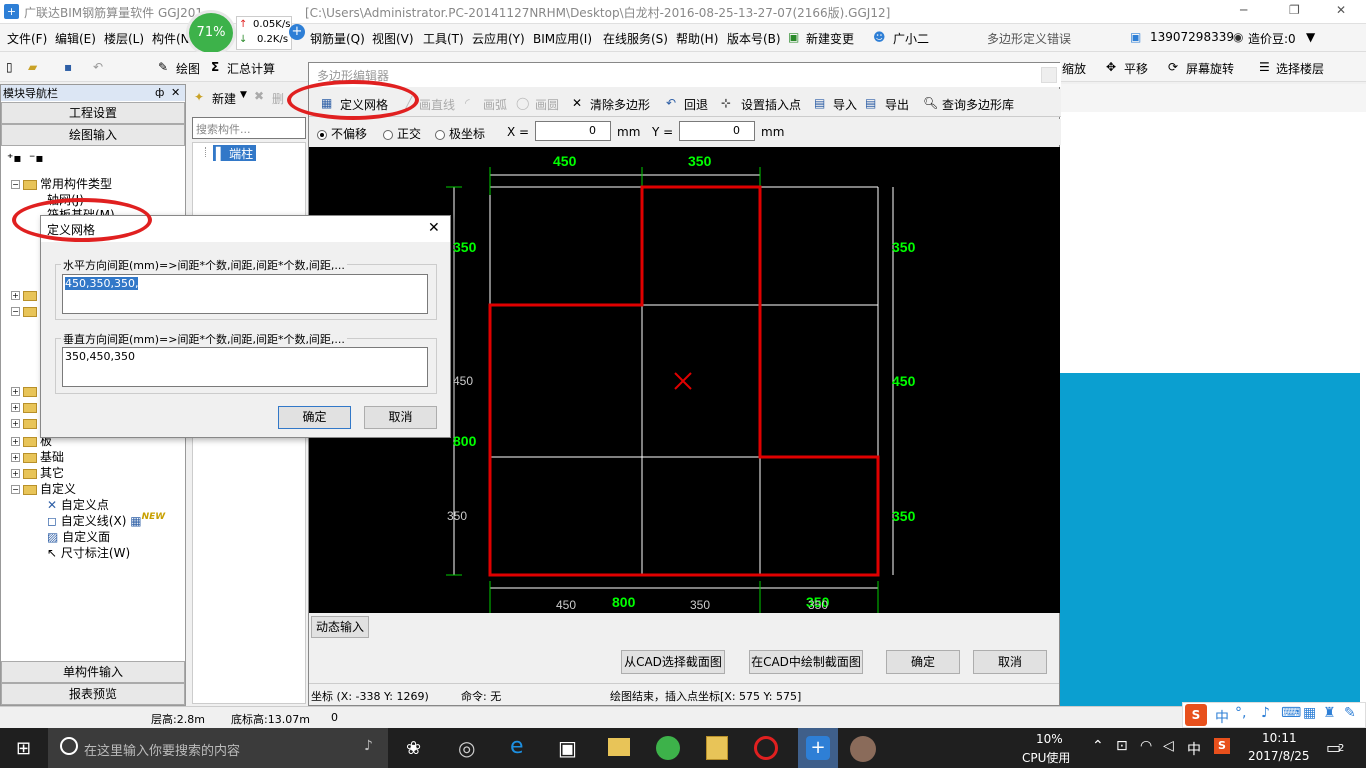  What do you see at coordinates (567, 748) in the screenshot?
I see `store-icon: ▣` at bounding box center [567, 748].